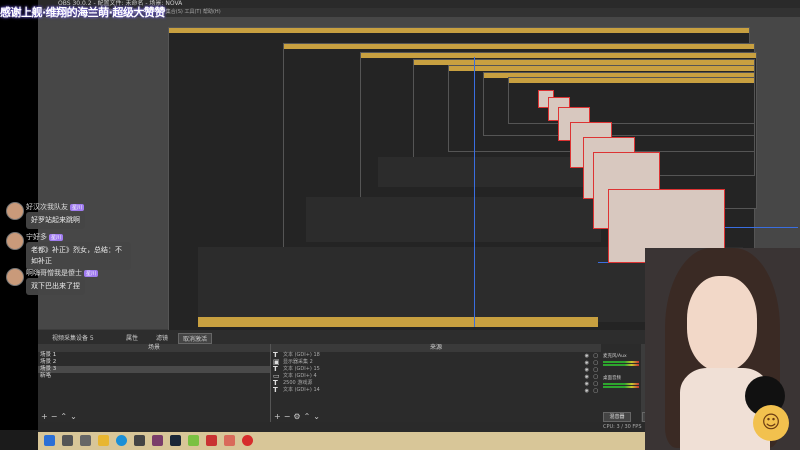 Image resolution: width=800 pixels, height=450 pixels. What do you see at coordinates (154, 383) in the screenshot?
I see `scenes-panel: 场景 场景 1 场景 2 场景 3 新咯 + − ⌃ ⌄` at bounding box center [154, 383].